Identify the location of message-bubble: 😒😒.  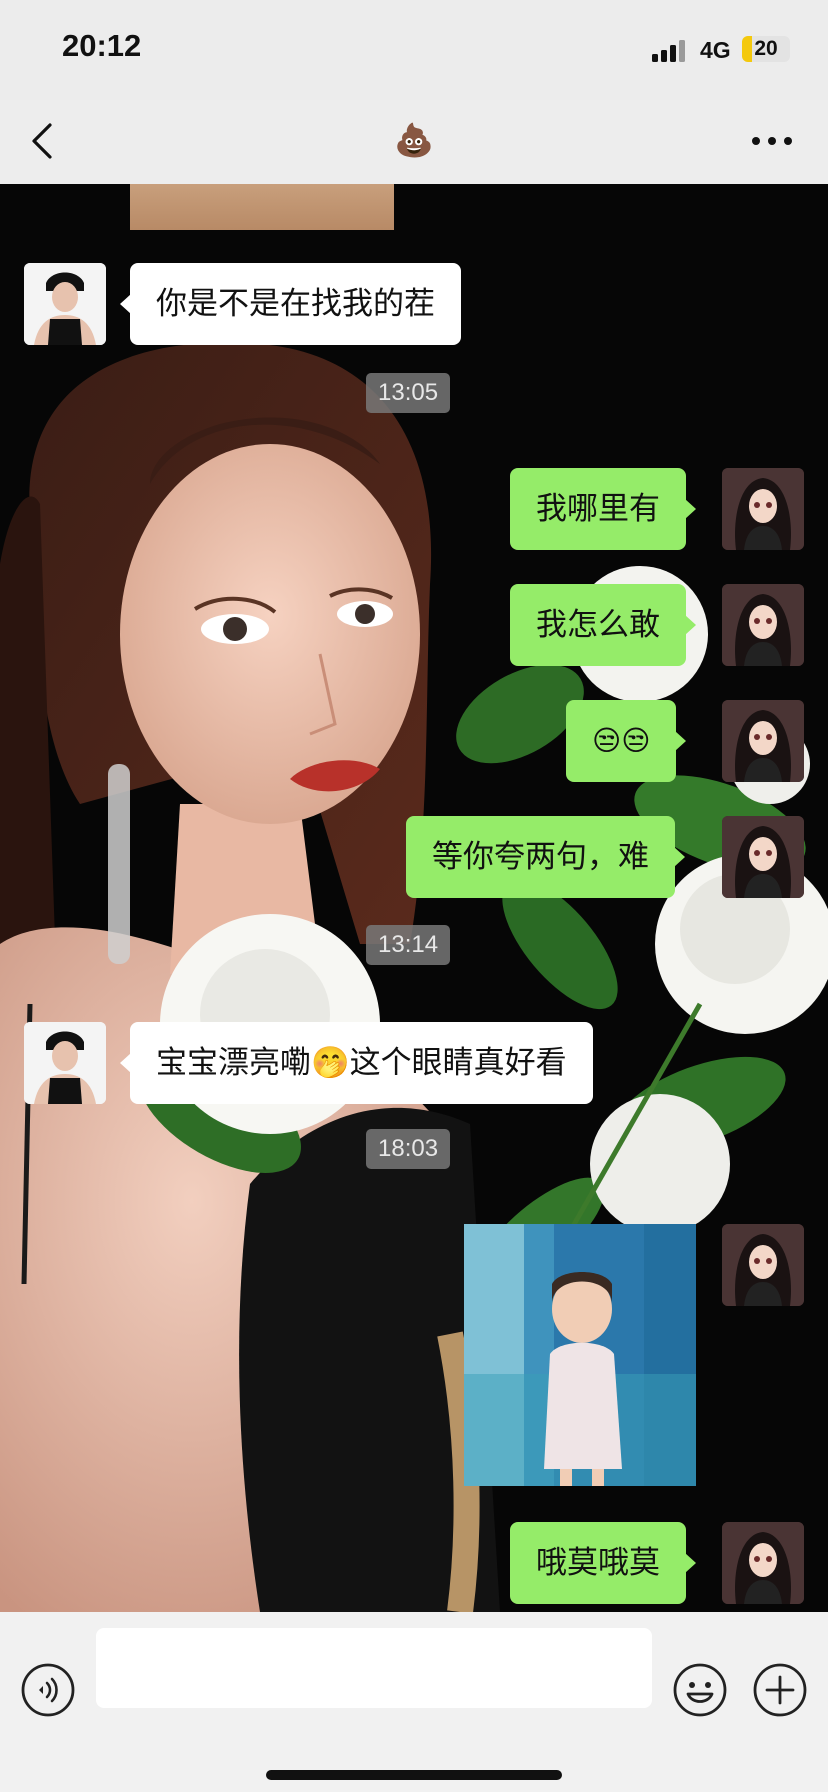
(626, 741).